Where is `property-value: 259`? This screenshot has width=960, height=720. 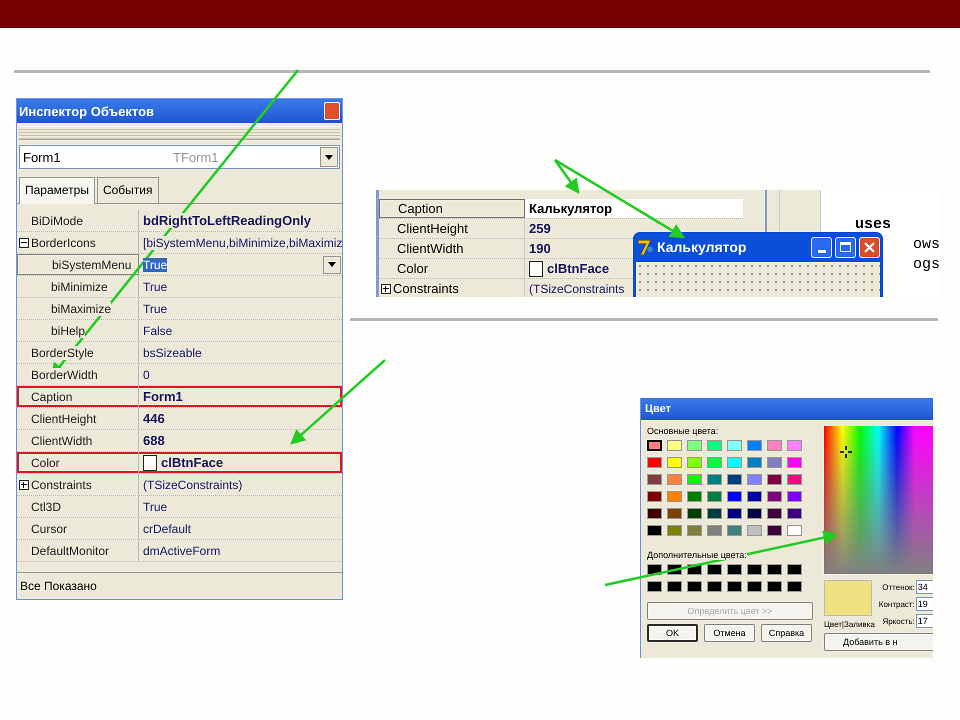 property-value: 259 is located at coordinates (540, 228).